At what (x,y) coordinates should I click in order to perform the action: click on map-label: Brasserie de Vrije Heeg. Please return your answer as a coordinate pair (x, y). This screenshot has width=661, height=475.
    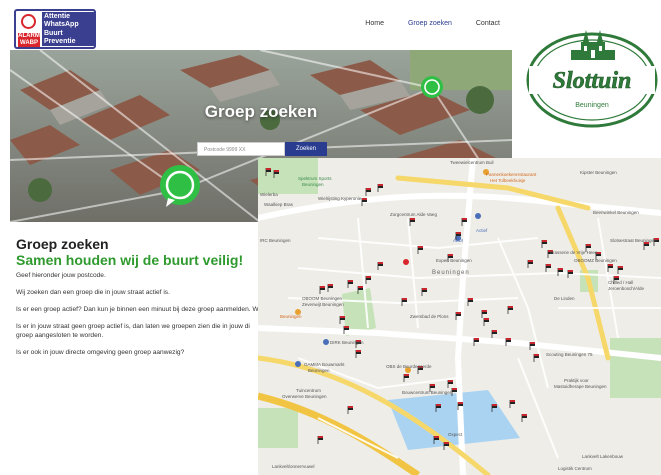
    Looking at the image, I should click on (574, 252).